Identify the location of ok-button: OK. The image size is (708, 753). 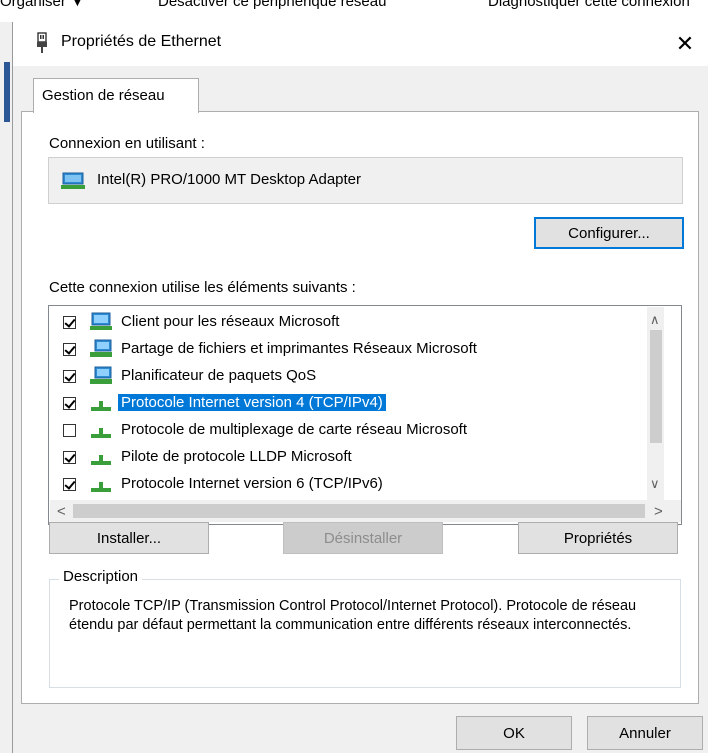
(514, 733).